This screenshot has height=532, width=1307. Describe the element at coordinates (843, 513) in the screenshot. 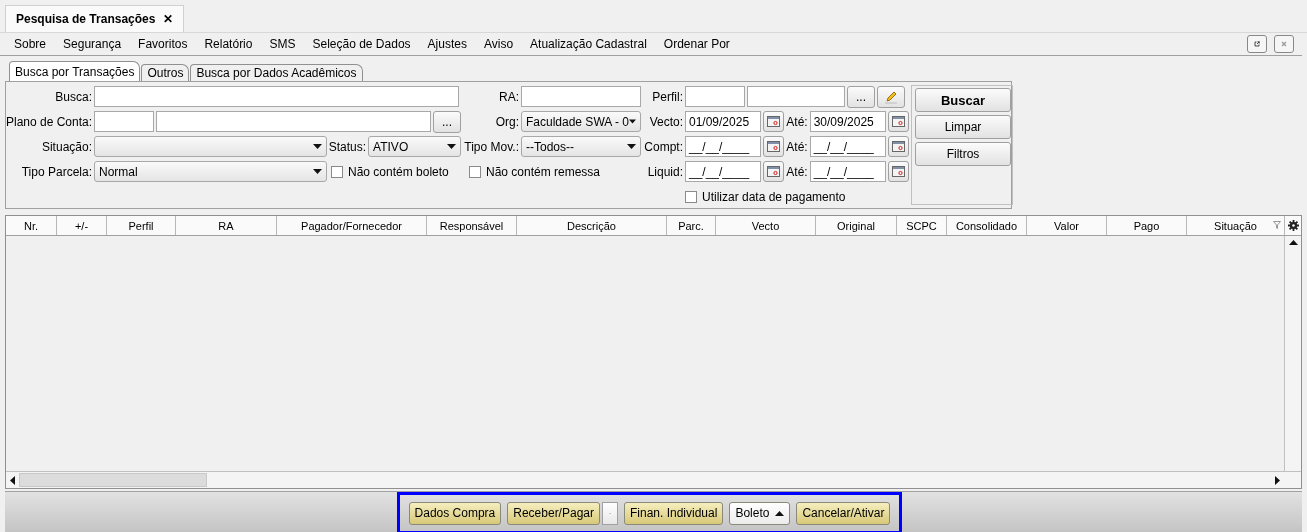

I see `action-button: Cancelar/Ativar` at that location.